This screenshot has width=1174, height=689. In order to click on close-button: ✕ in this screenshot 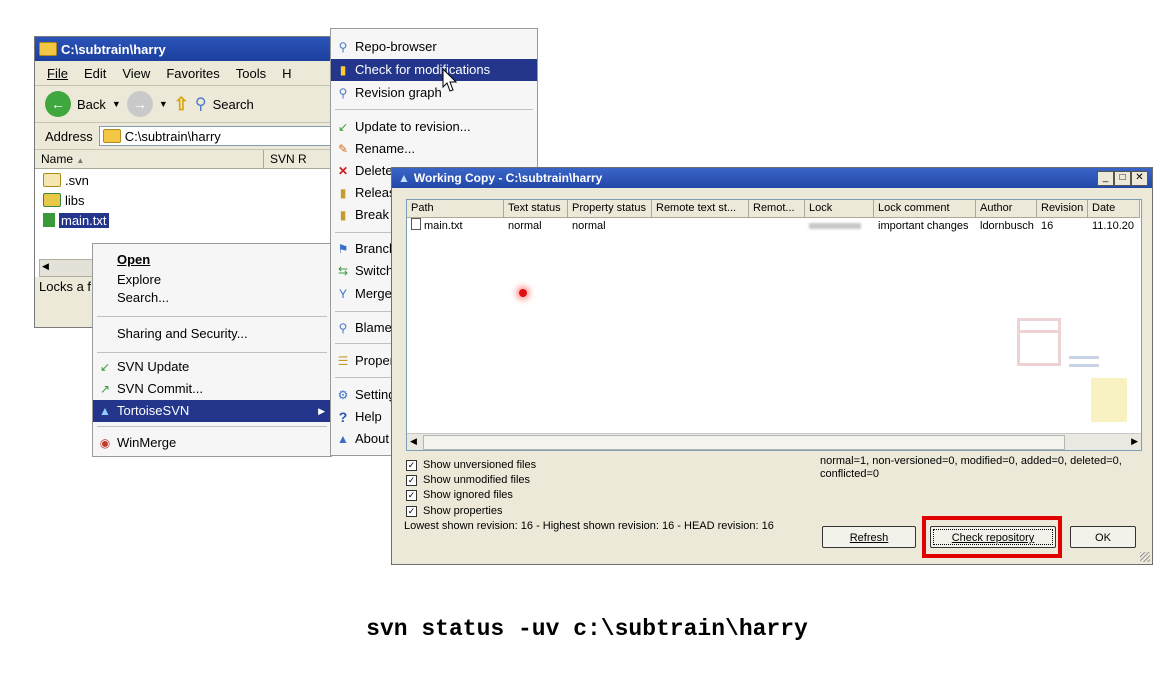, I will do `click(1139, 178)`.